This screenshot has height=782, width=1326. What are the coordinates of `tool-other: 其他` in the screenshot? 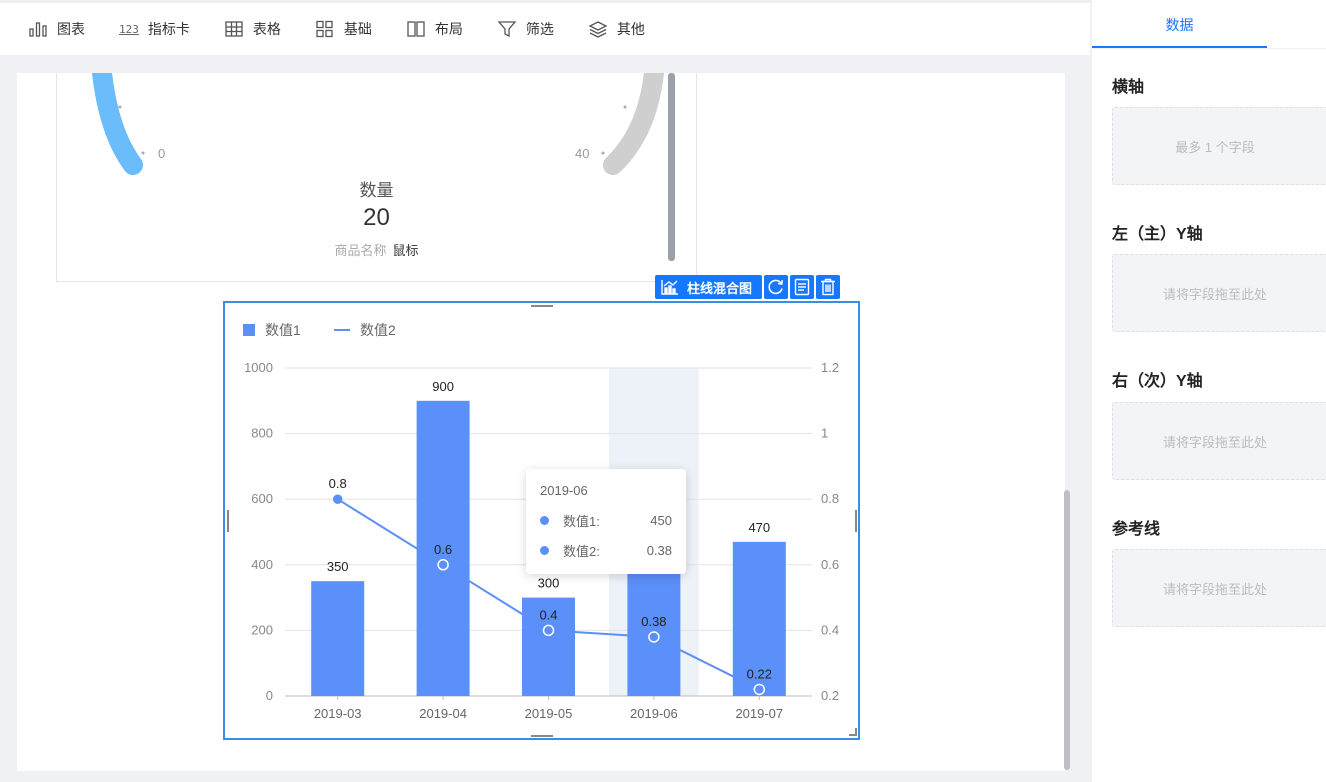 It's located at (616, 29).